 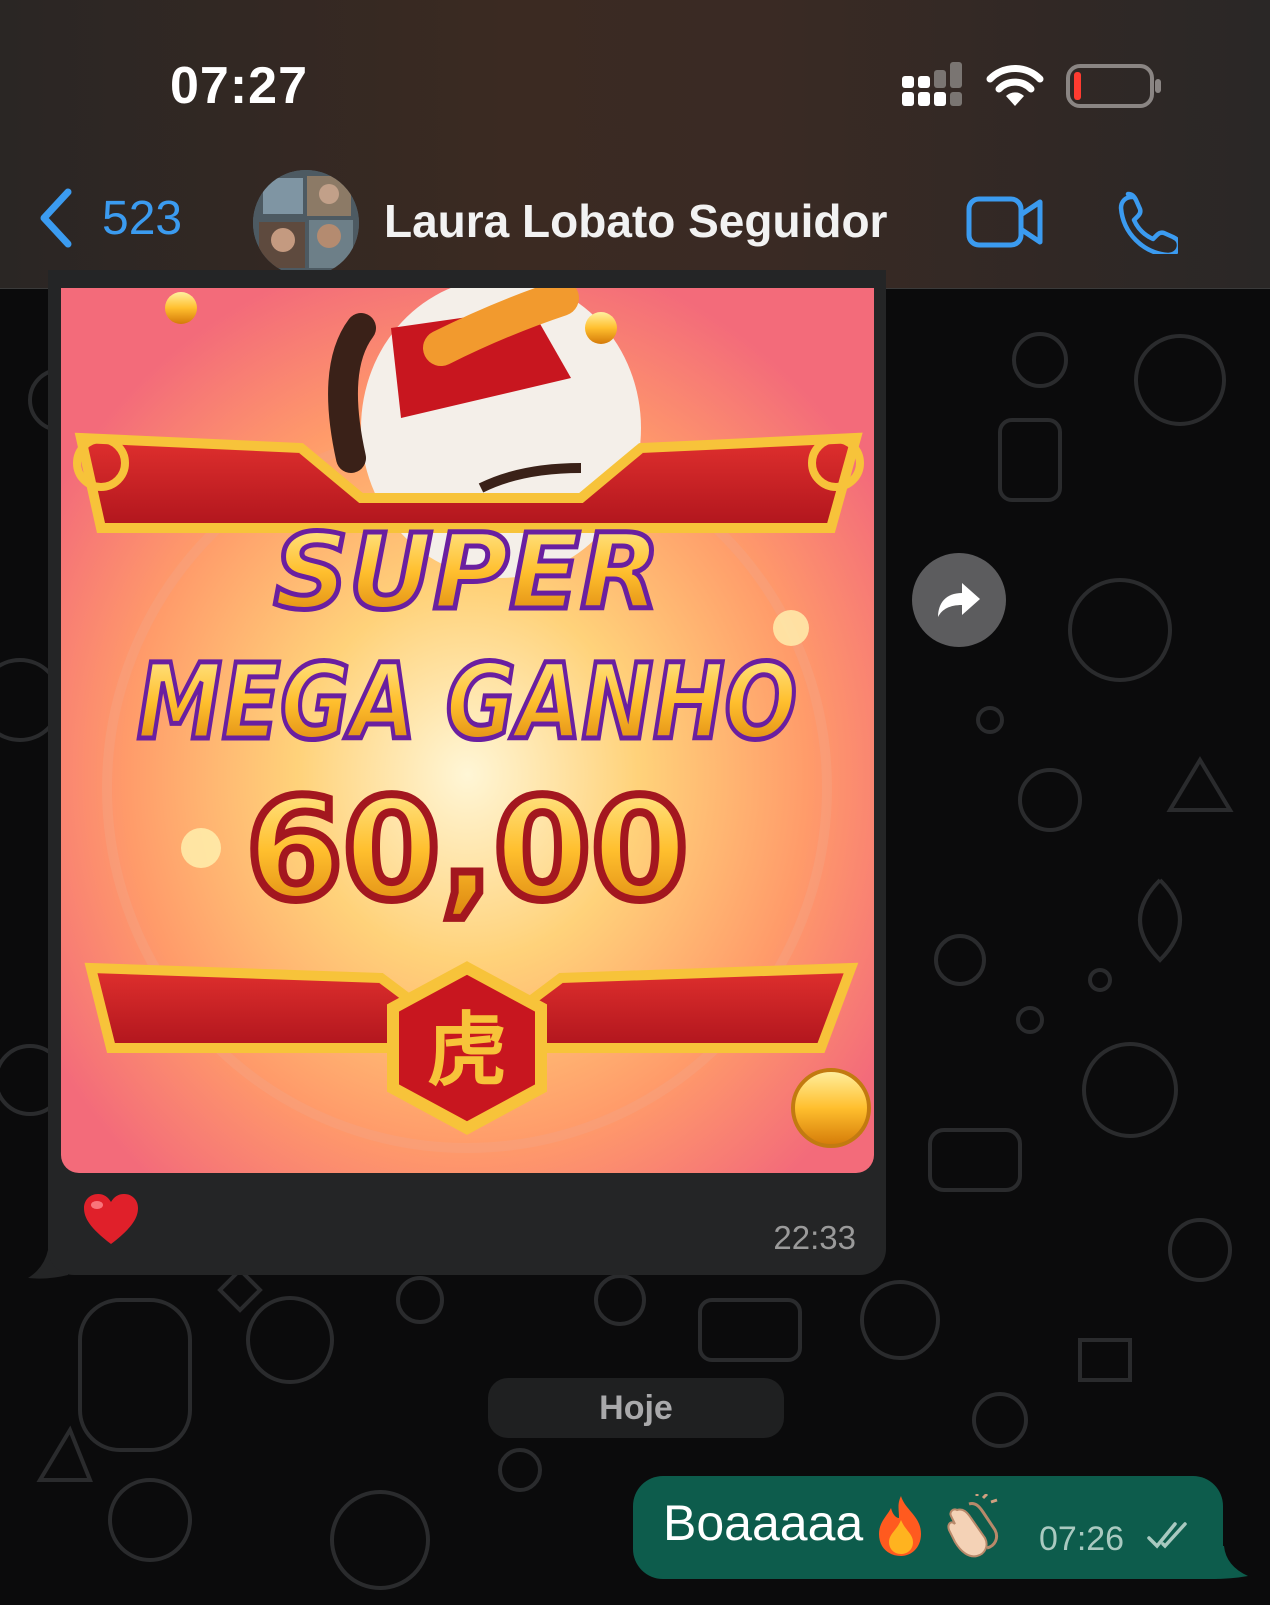 I want to click on back-button: 523, so click(x=110, y=218).